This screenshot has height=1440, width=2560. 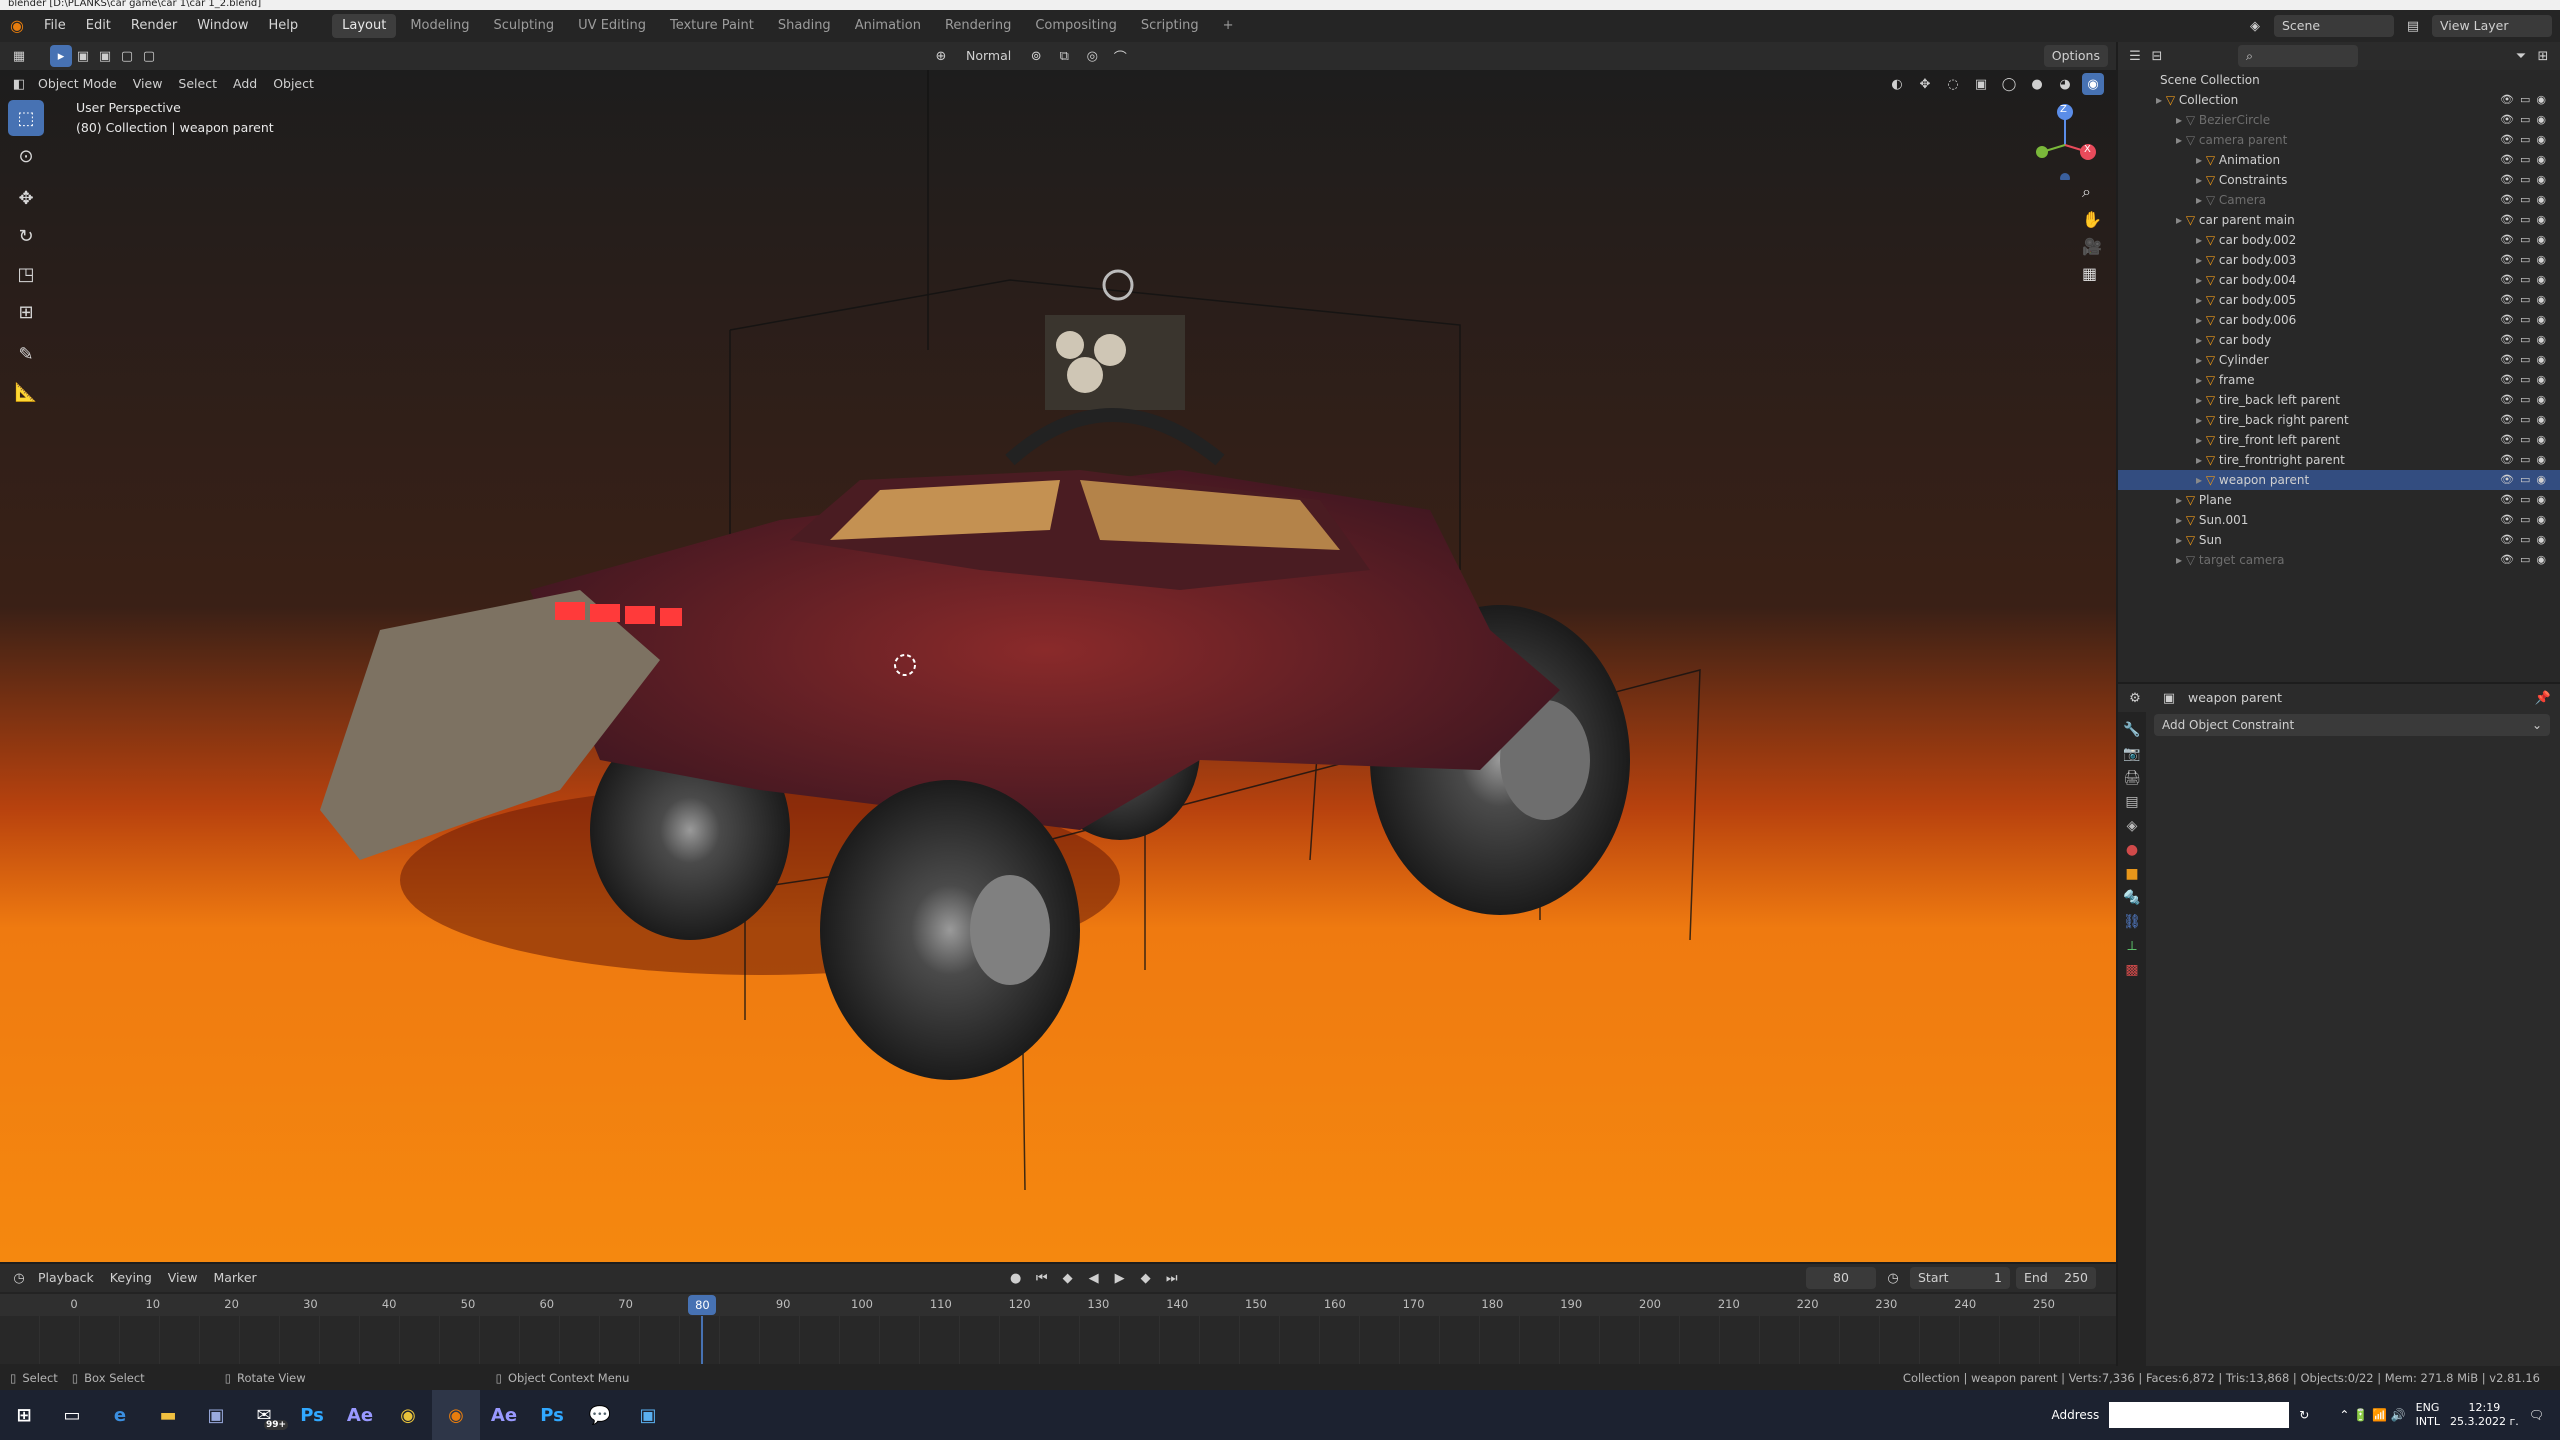 What do you see at coordinates (2339, 80) in the screenshot?
I see `scene-collection-row: Scene Collection` at bounding box center [2339, 80].